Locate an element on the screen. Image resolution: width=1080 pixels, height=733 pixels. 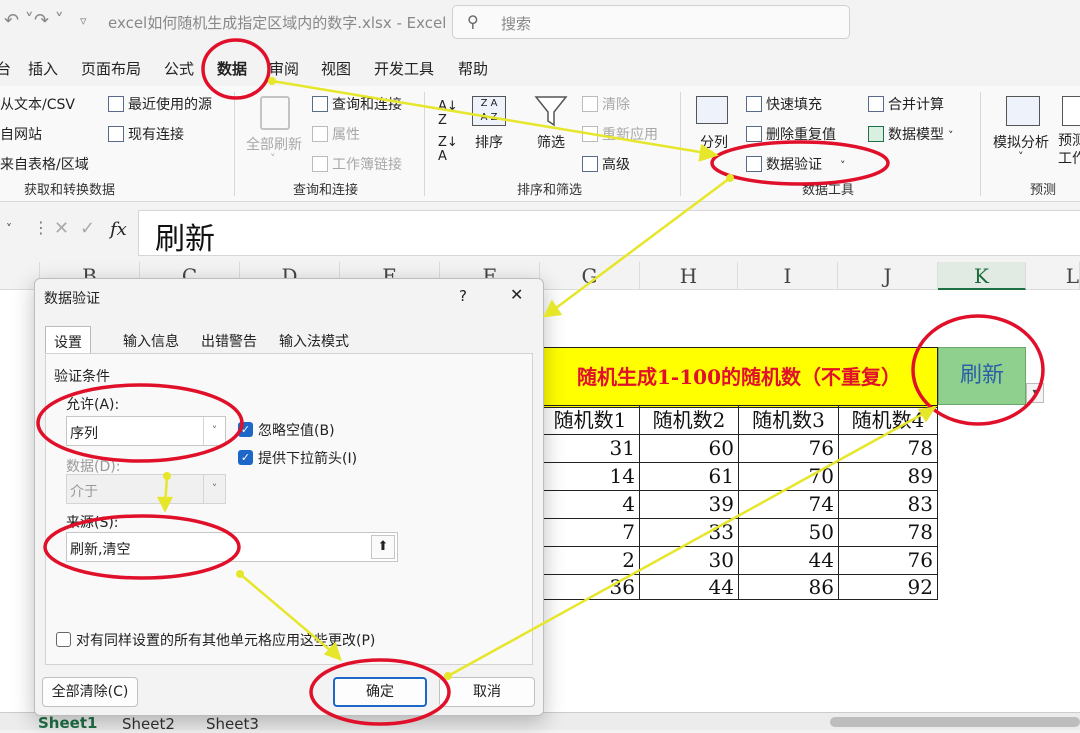
clear-all-button: 全部清除(C) is located at coordinates (90, 692).